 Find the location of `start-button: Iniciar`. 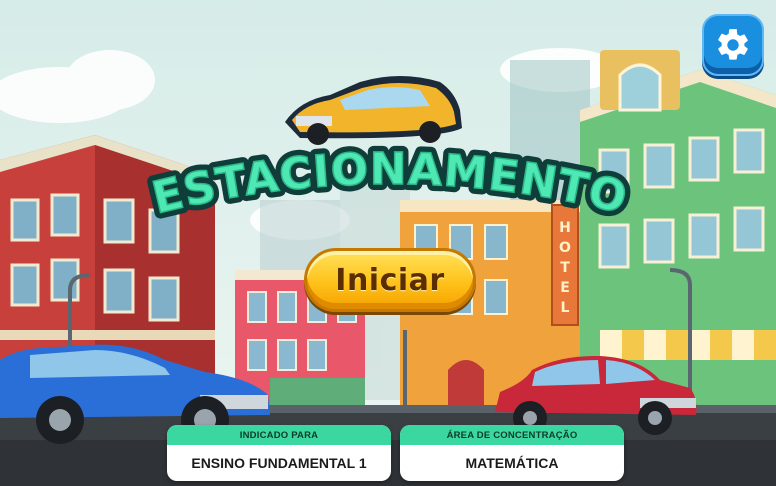

start-button: Iniciar is located at coordinates (390, 280).